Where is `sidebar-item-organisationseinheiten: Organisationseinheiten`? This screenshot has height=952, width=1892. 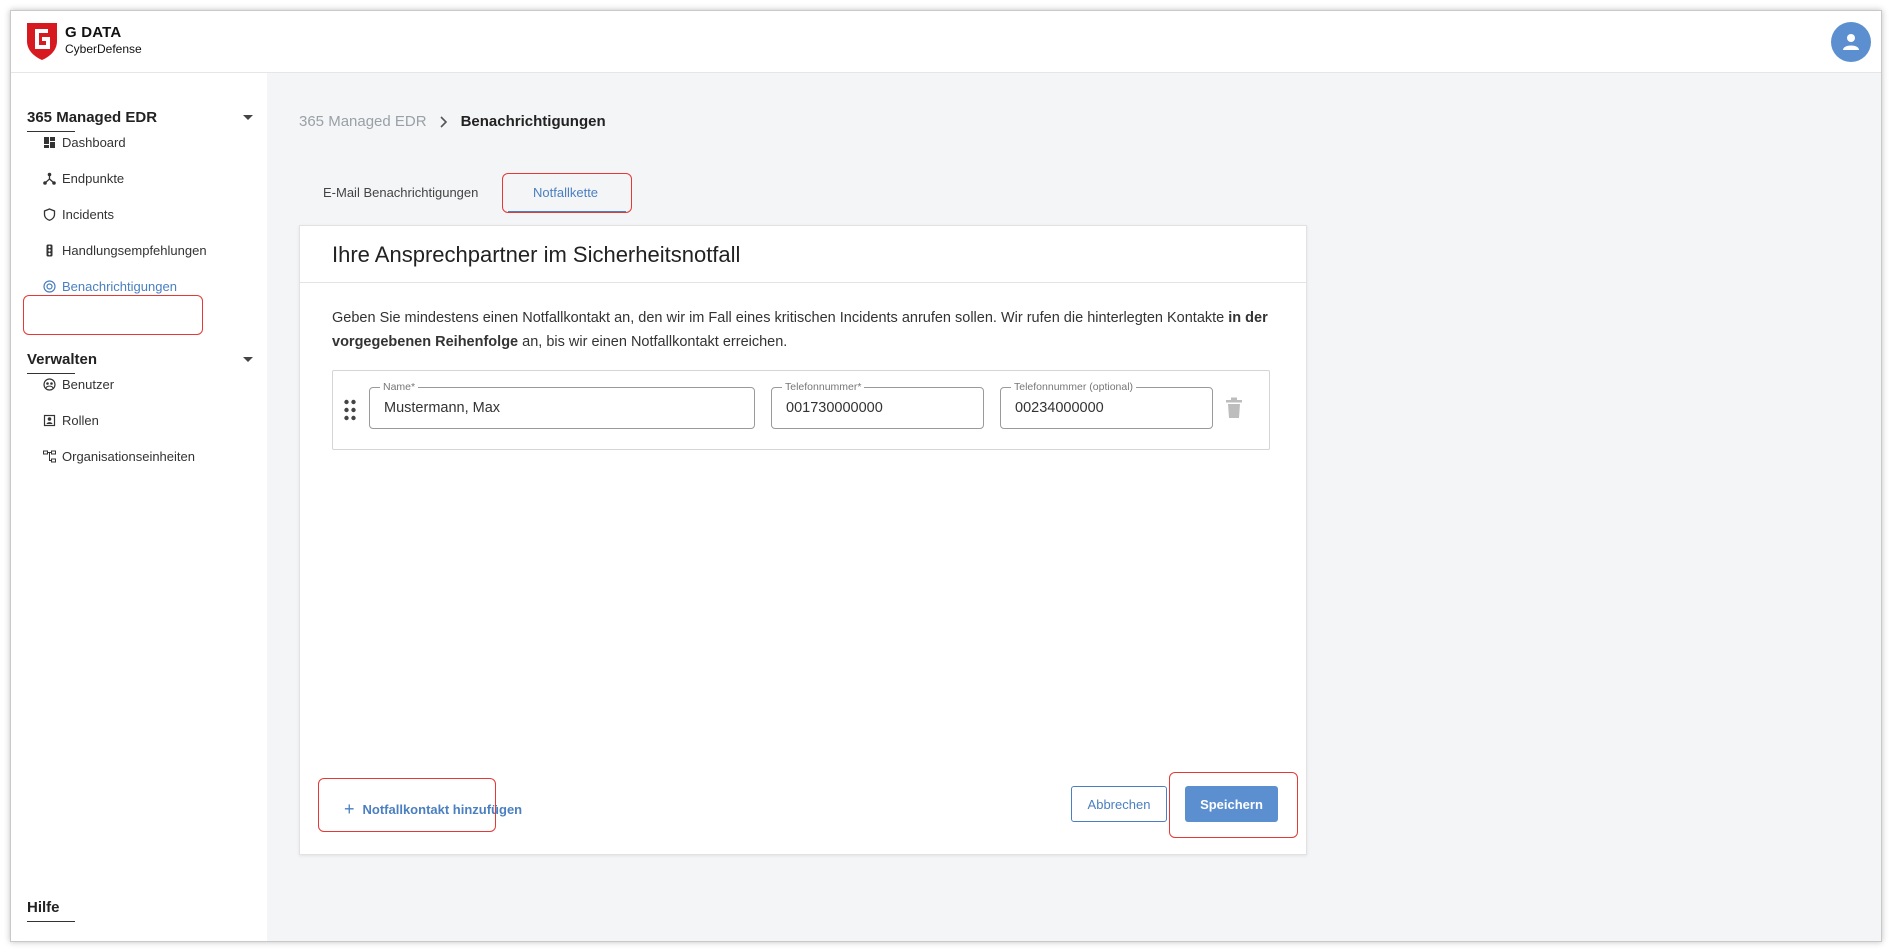
sidebar-item-organisationseinheiten: Organisationseinheiten is located at coordinates (119, 456).